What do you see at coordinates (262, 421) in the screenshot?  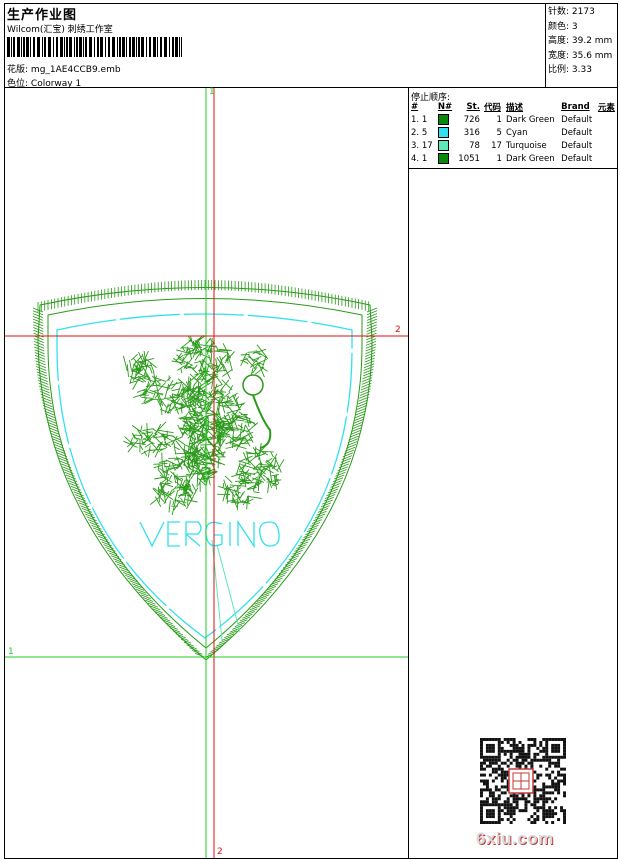 I see `lion-tail-curve` at bounding box center [262, 421].